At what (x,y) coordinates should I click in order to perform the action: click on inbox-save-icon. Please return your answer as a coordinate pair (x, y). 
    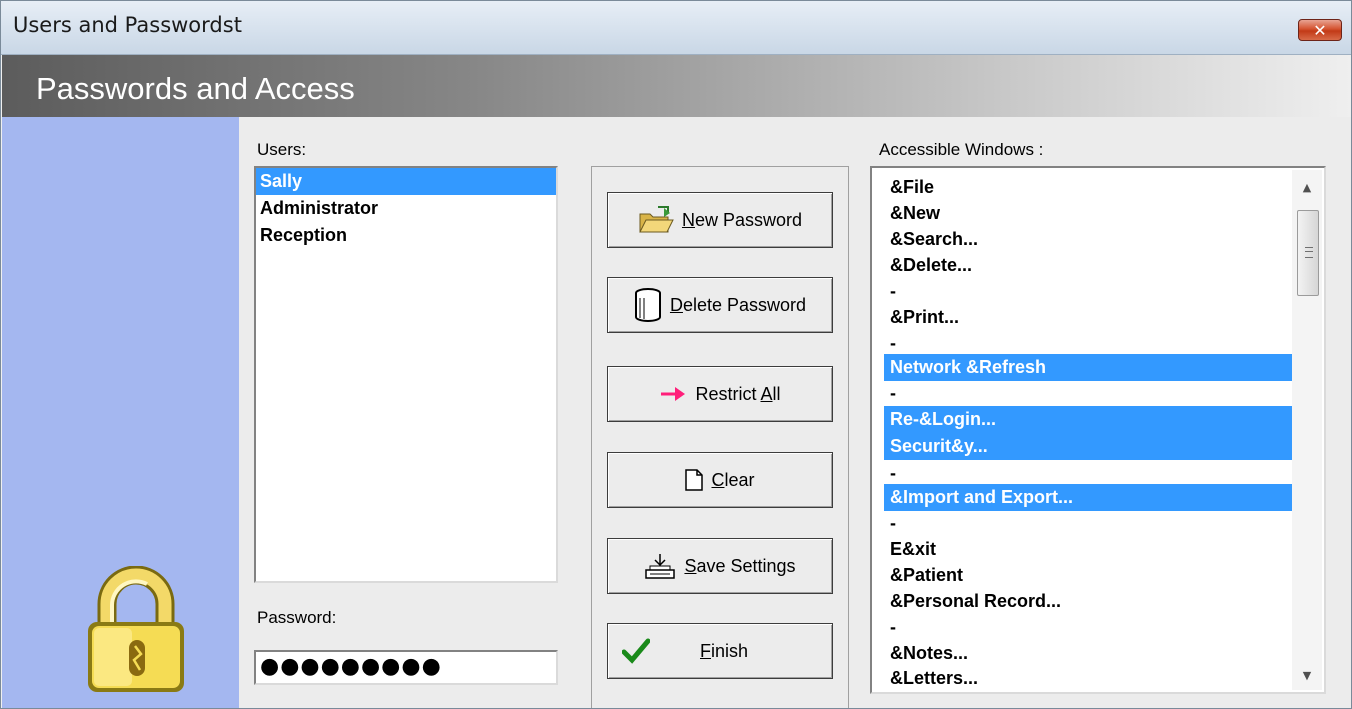
    Looking at the image, I should click on (660, 566).